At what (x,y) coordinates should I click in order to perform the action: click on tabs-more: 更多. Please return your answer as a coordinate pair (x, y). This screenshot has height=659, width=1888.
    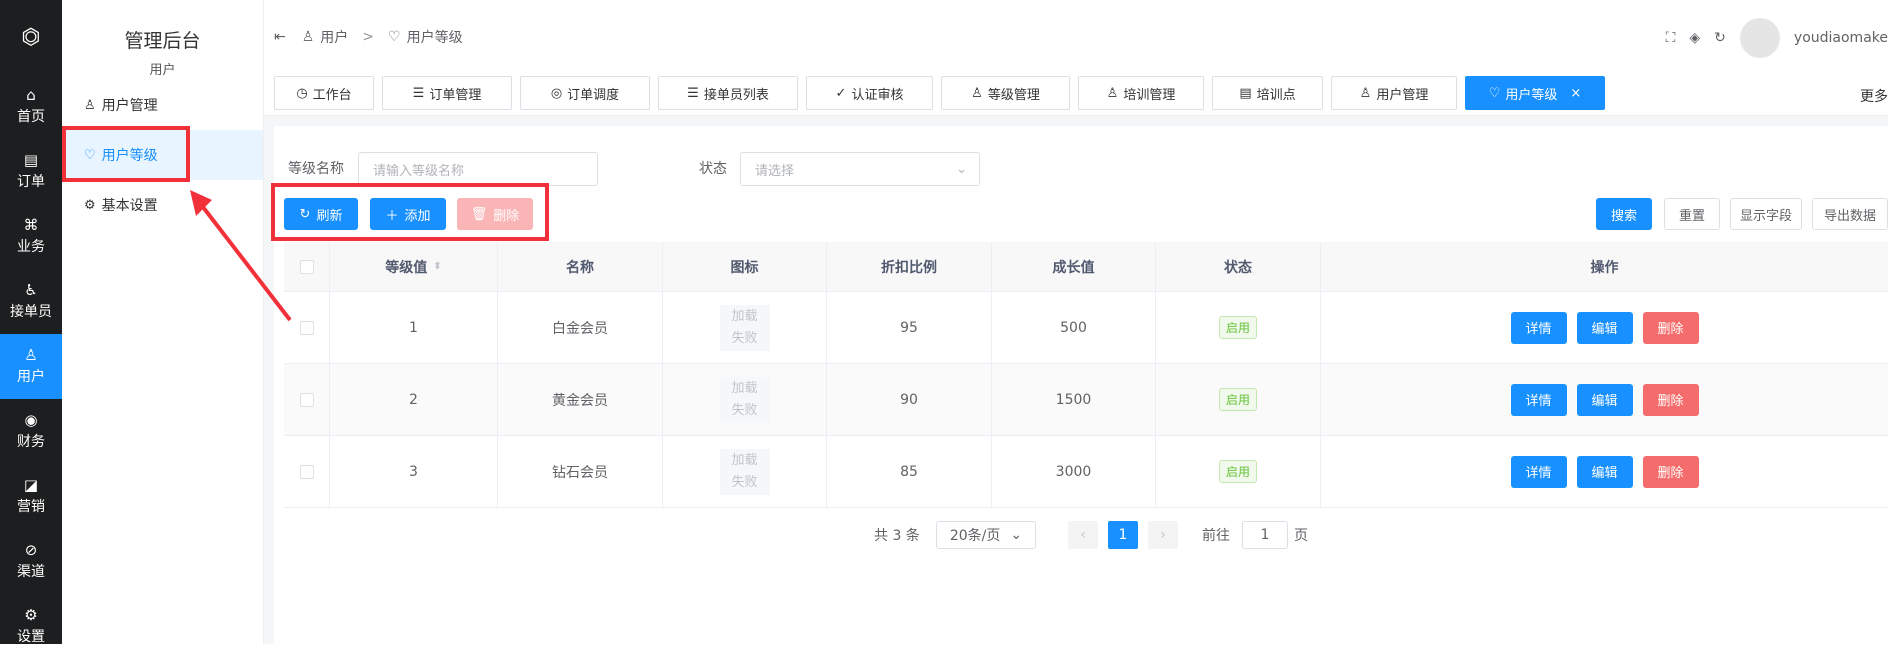
    Looking at the image, I should click on (1874, 96).